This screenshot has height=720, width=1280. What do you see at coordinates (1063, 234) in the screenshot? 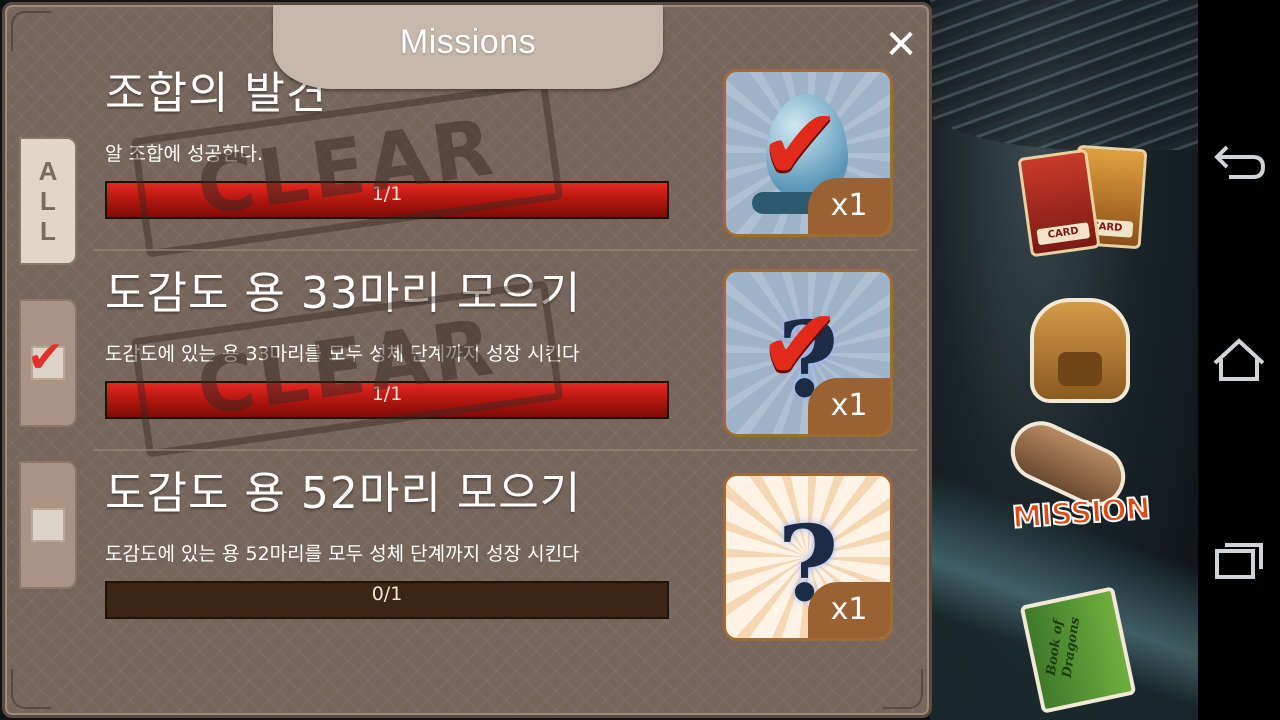
I see `card-label: CARD` at bounding box center [1063, 234].